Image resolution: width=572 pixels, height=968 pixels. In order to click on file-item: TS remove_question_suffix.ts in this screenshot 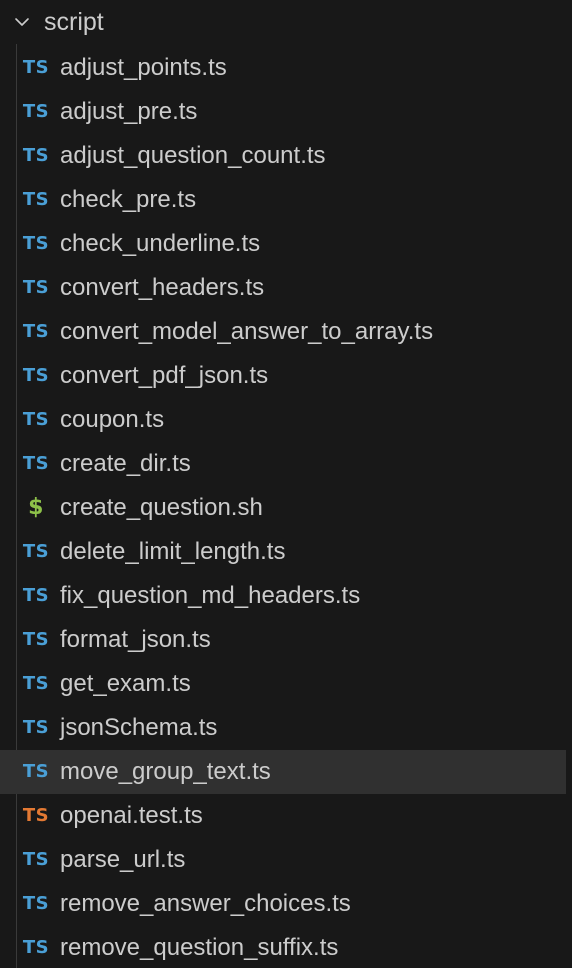, I will do `click(283, 947)`.